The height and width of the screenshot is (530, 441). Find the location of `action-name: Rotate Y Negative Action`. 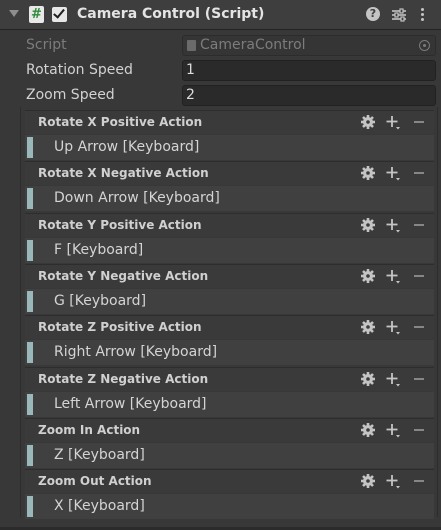

action-name: Rotate Y Negative Action is located at coordinates (123, 276).